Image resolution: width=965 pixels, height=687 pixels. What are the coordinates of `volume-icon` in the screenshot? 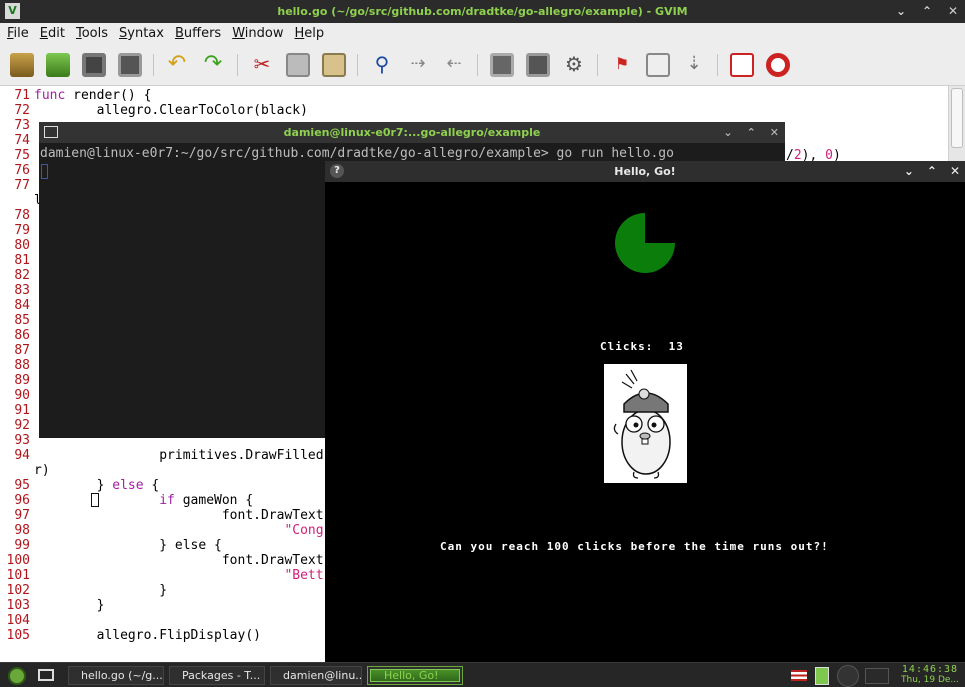 It's located at (848, 676).